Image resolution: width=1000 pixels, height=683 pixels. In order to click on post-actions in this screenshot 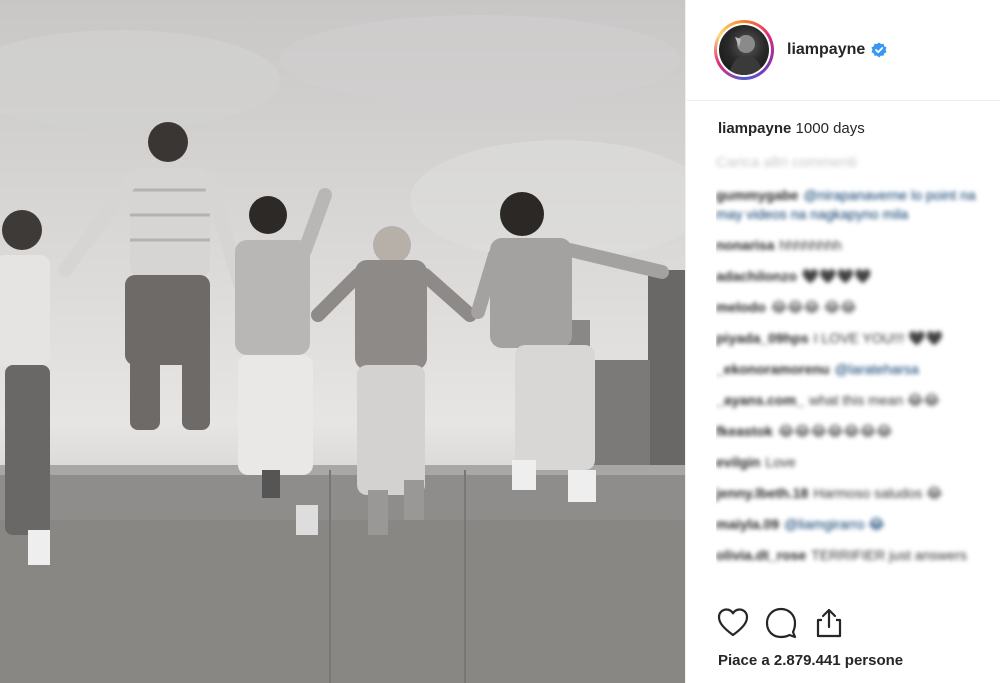, I will do `click(781, 623)`.